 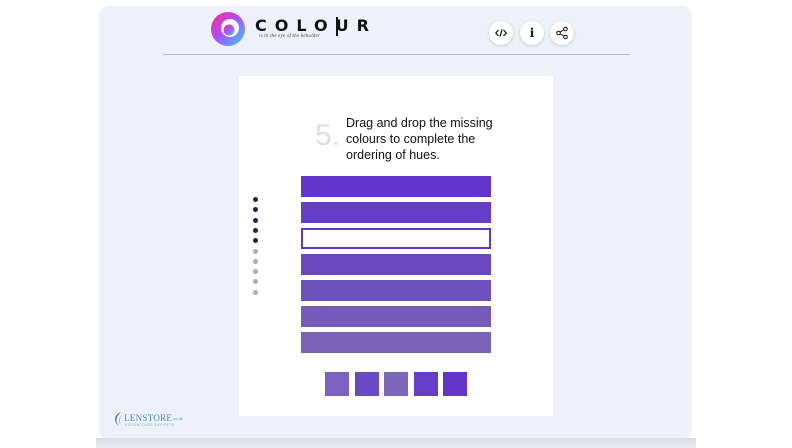 I want to click on lenstore-brand: LENSTORE, so click(x=148, y=418).